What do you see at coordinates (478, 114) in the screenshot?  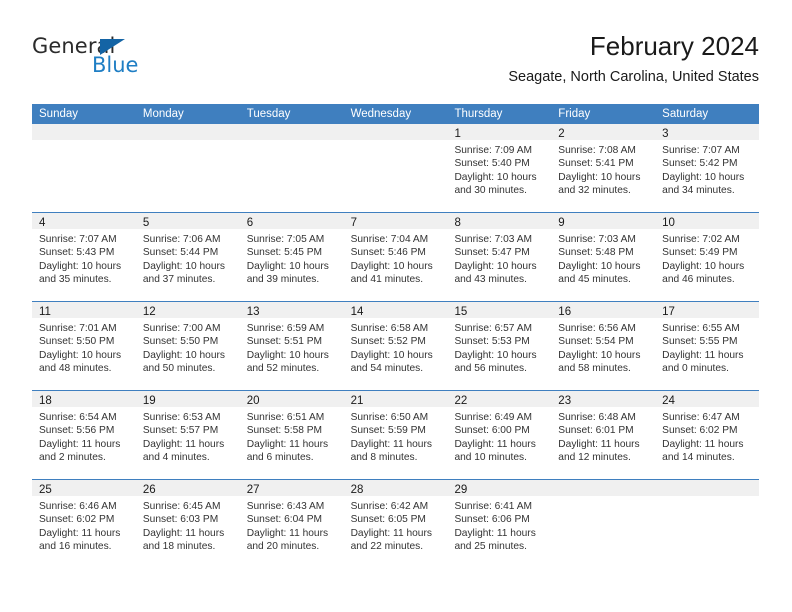 I see `weekday-header-thursday: Thursday` at bounding box center [478, 114].